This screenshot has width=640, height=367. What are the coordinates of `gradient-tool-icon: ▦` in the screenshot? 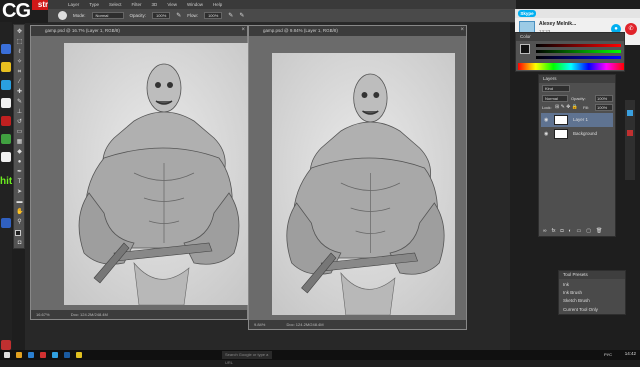 It's located at (19, 142).